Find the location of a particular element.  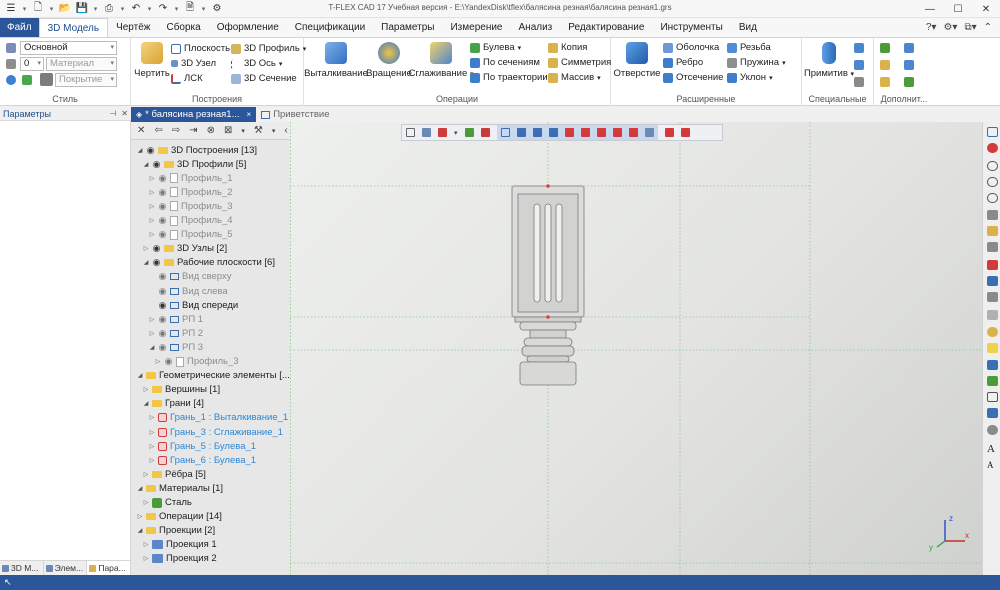

settings-icon: ⚙▾ is located at coordinates (950, 27).